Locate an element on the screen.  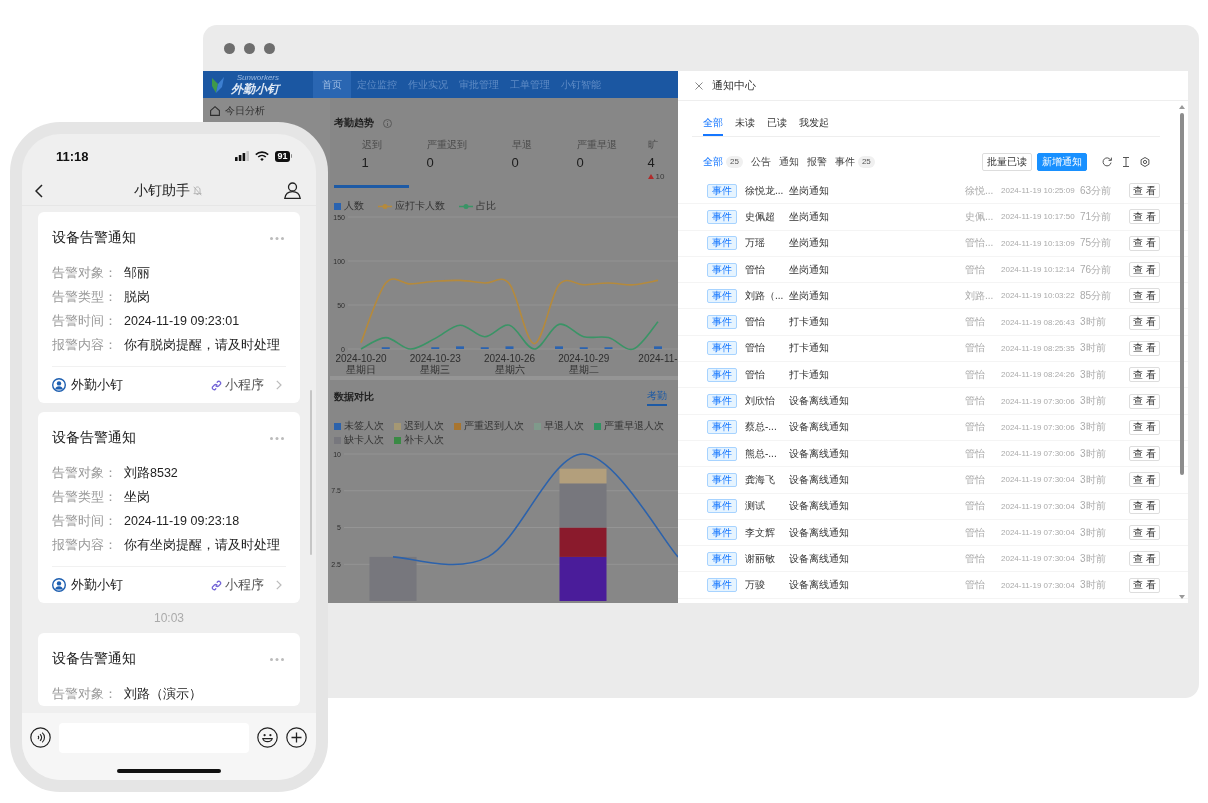
scroll-down-icon is located at coordinates (1182, 597).